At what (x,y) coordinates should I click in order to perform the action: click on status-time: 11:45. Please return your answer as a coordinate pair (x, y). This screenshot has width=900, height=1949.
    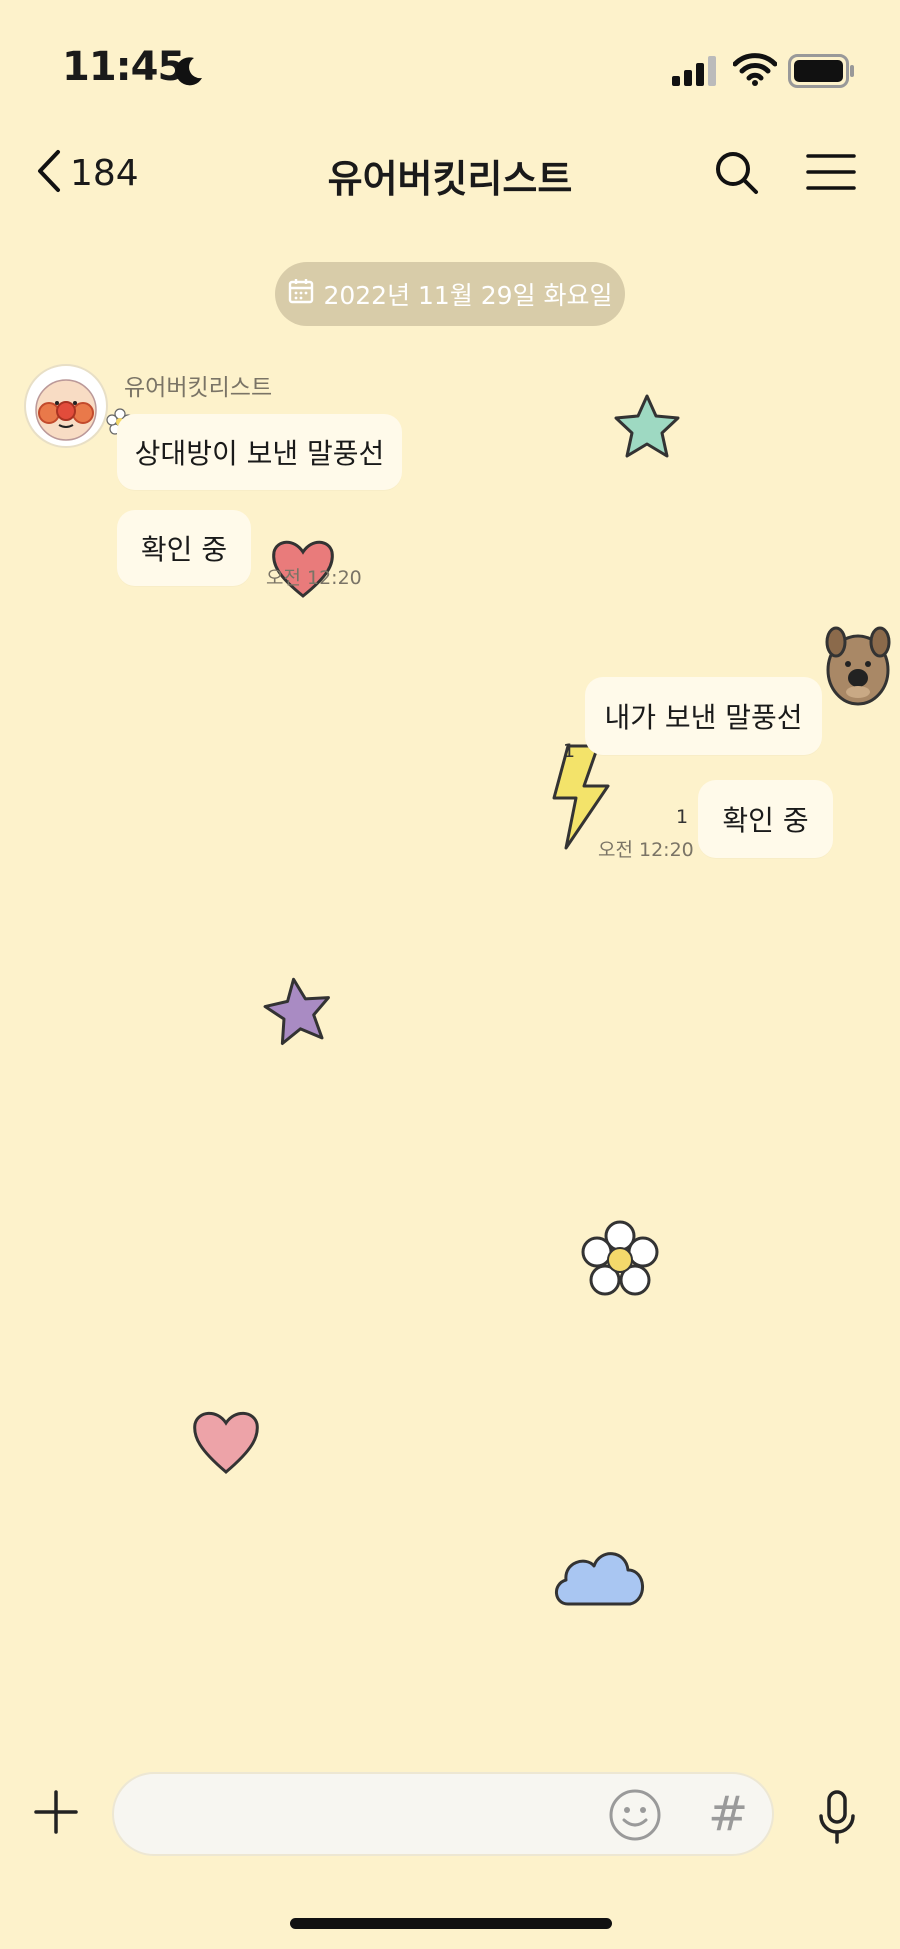
    Looking at the image, I should click on (123, 67).